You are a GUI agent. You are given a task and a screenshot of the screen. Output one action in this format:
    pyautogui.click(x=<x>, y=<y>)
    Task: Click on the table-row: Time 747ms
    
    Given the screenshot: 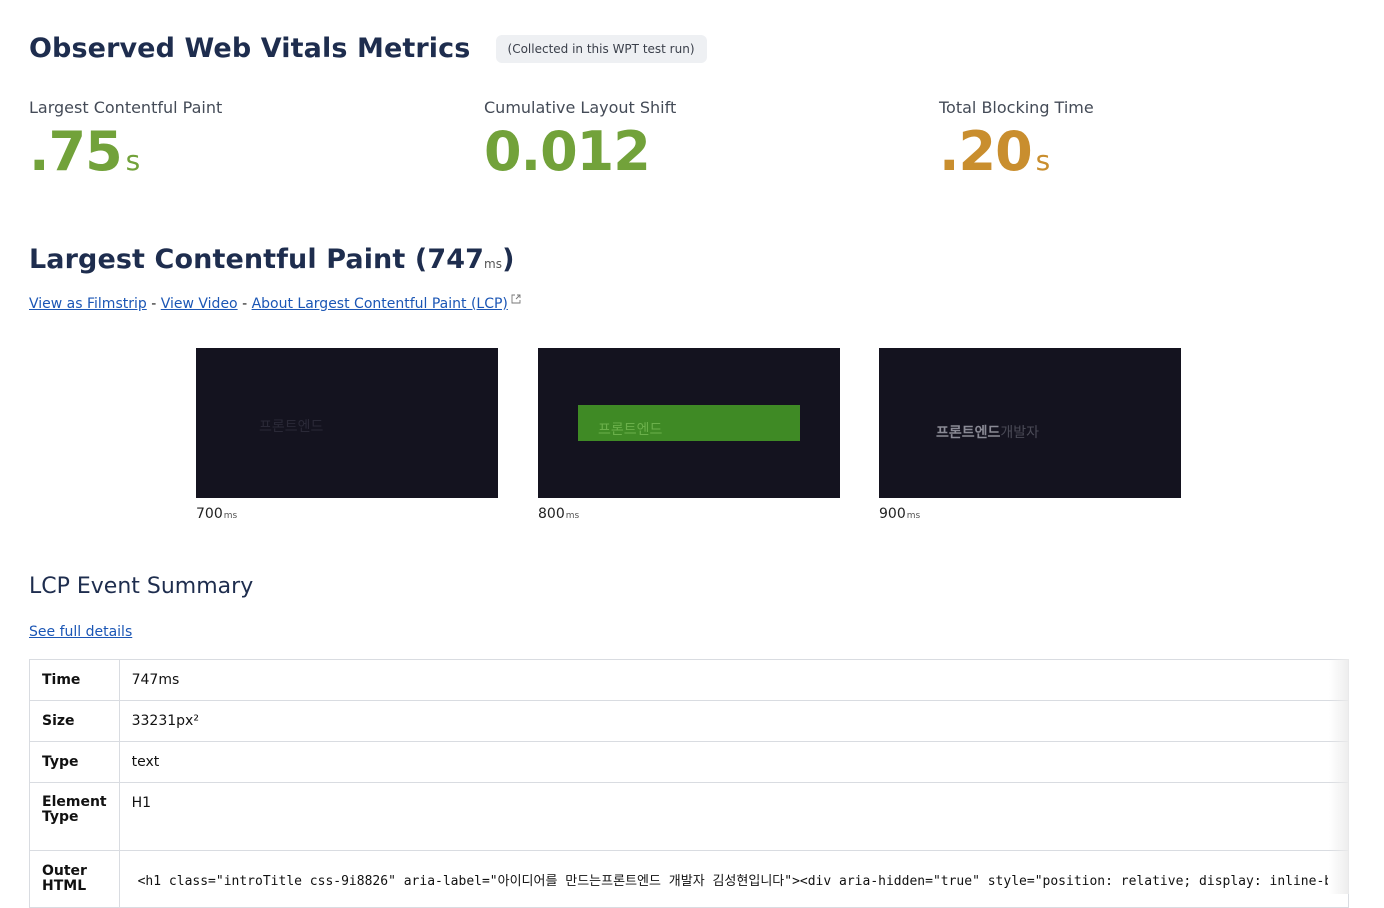 What is the action you would take?
    pyautogui.click(x=689, y=680)
    